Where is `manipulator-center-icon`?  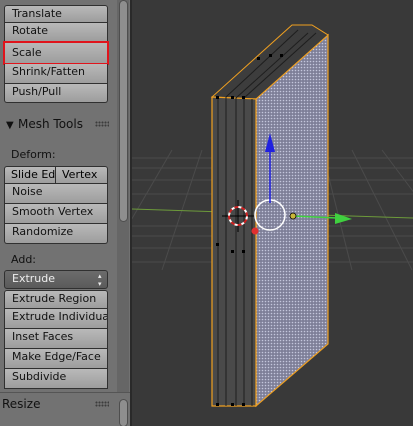 manipulator-center-icon is located at coordinates (293, 216).